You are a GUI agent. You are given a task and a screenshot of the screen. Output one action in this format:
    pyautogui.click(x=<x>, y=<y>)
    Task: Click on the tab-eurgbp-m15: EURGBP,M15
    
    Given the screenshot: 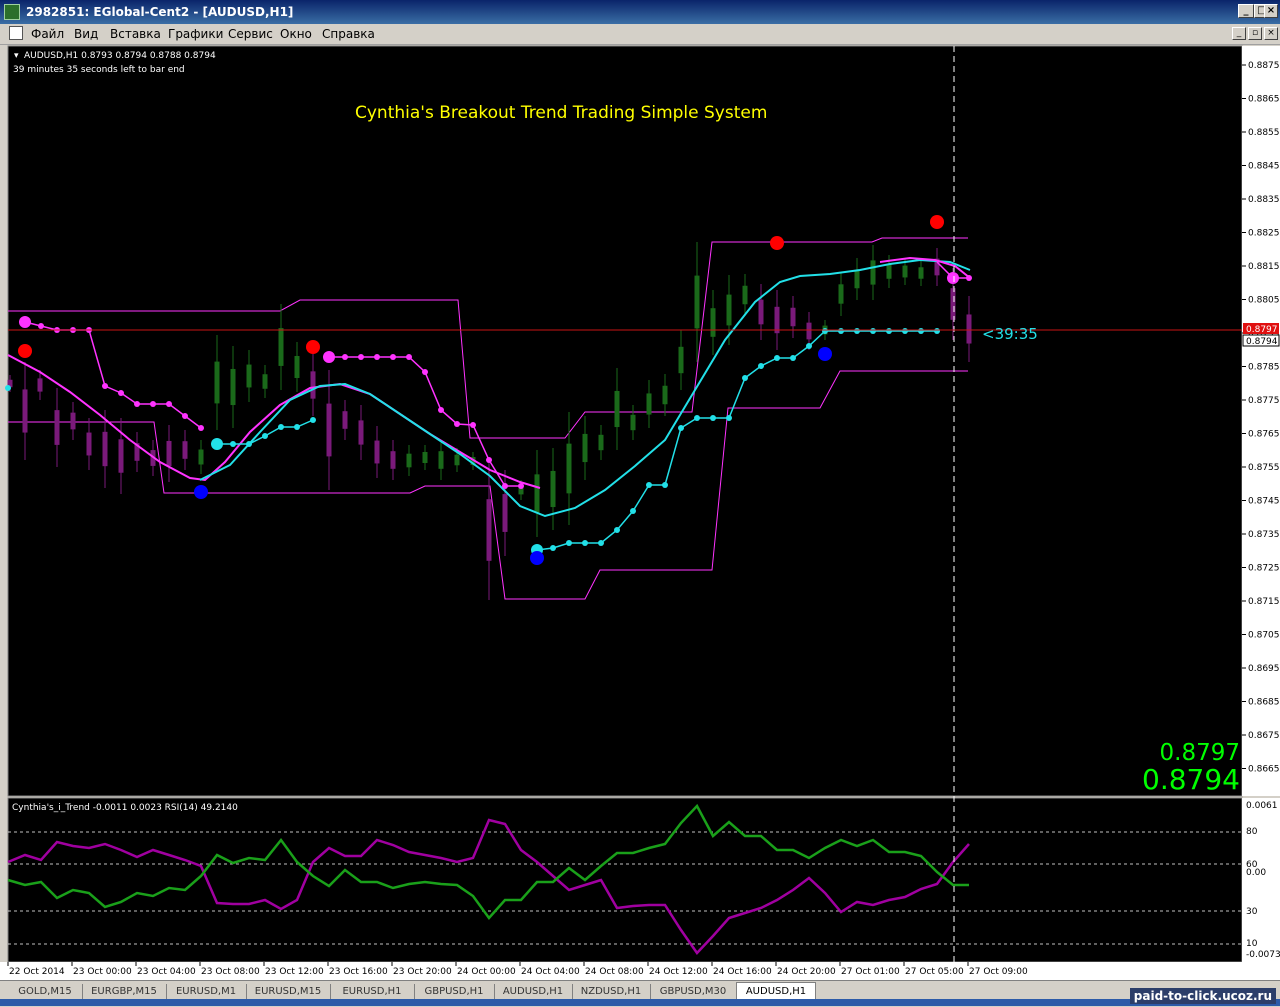 What is the action you would take?
    pyautogui.click(x=124, y=991)
    